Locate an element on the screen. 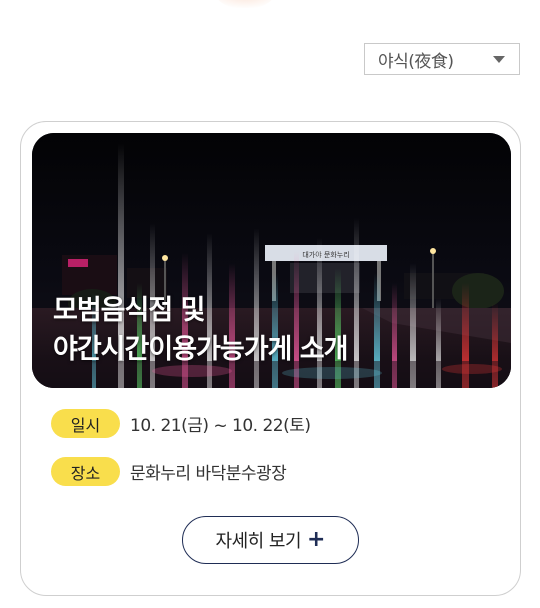 The height and width of the screenshot is (608, 540). event-title: 모범음식점 및 야간시간이용가능가게 소개 is located at coordinates (200, 330).